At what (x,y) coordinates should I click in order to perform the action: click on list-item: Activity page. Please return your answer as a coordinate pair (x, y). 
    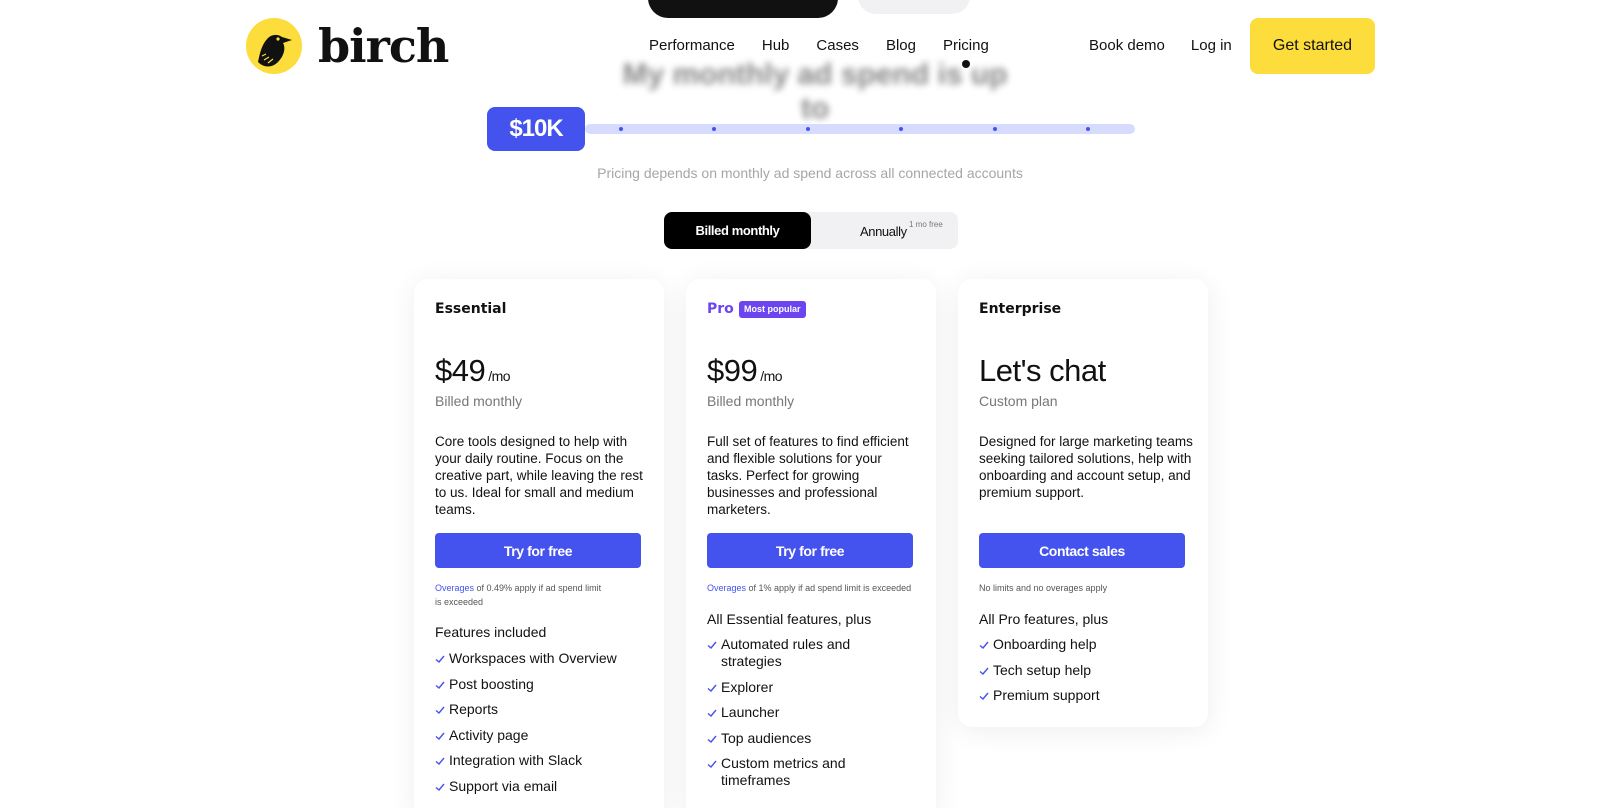
    Looking at the image, I should click on (526, 735).